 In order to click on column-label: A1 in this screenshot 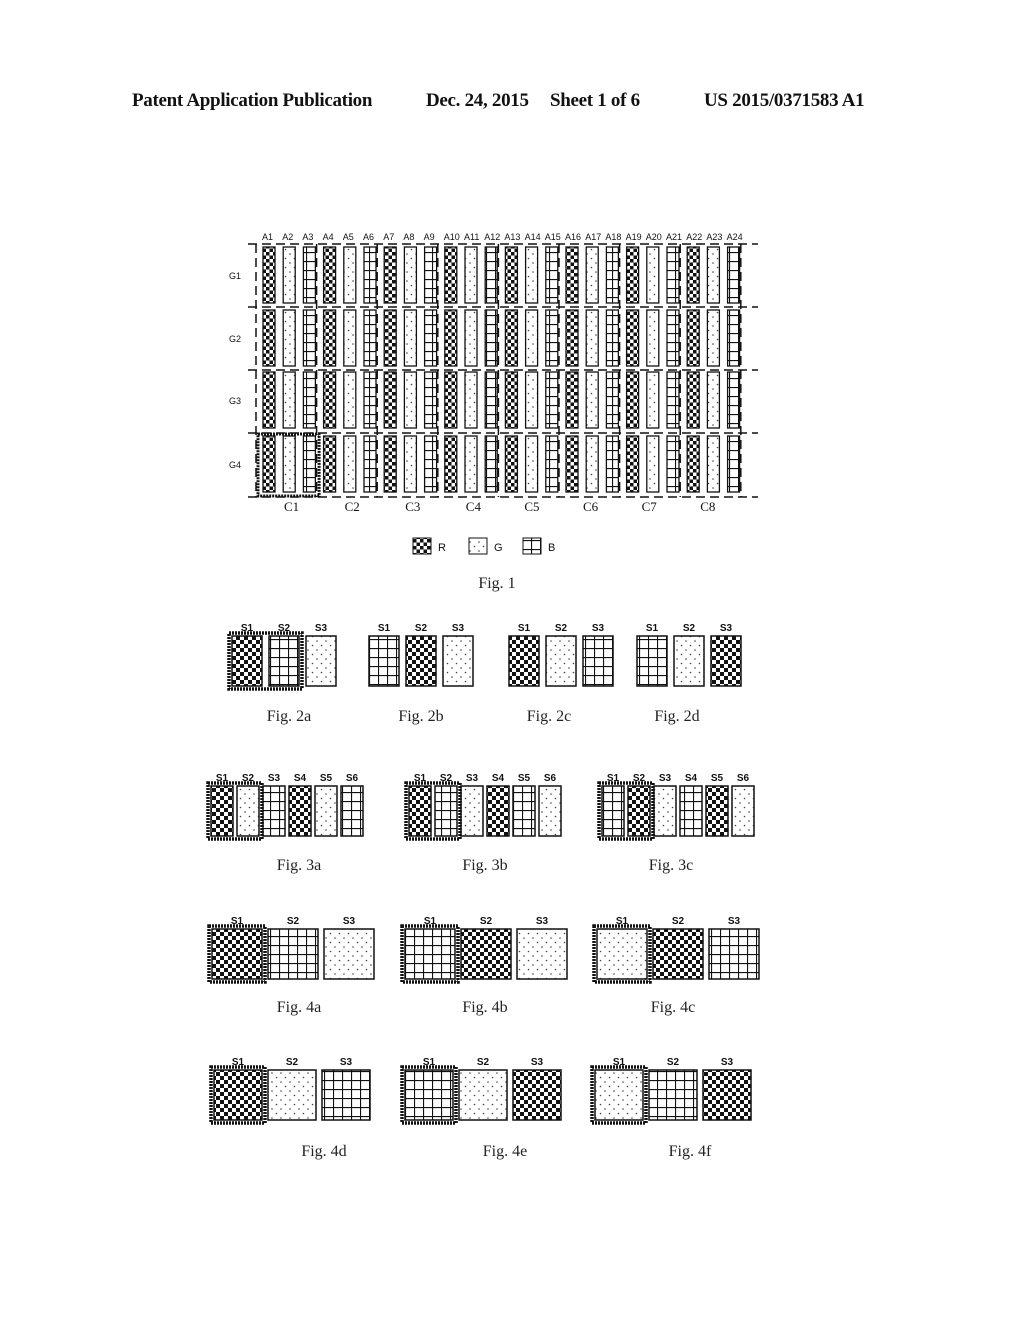, I will do `click(267, 237)`.